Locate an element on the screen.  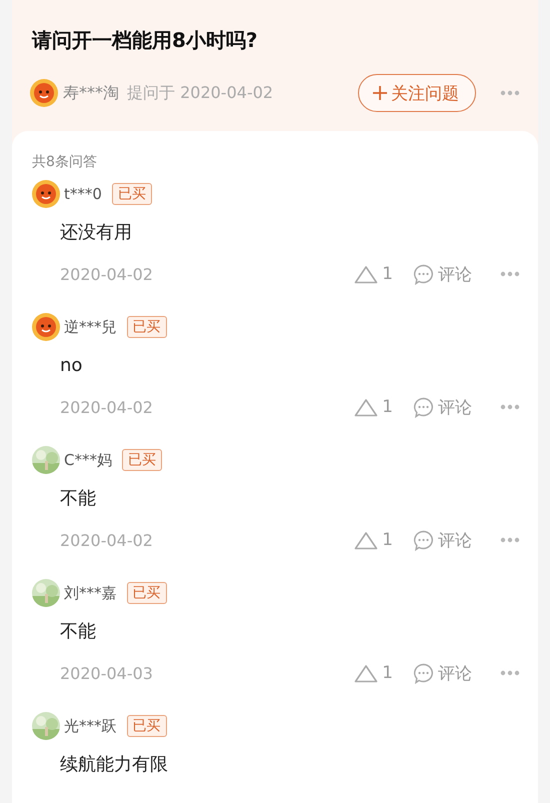
plus-icon is located at coordinates (380, 93).